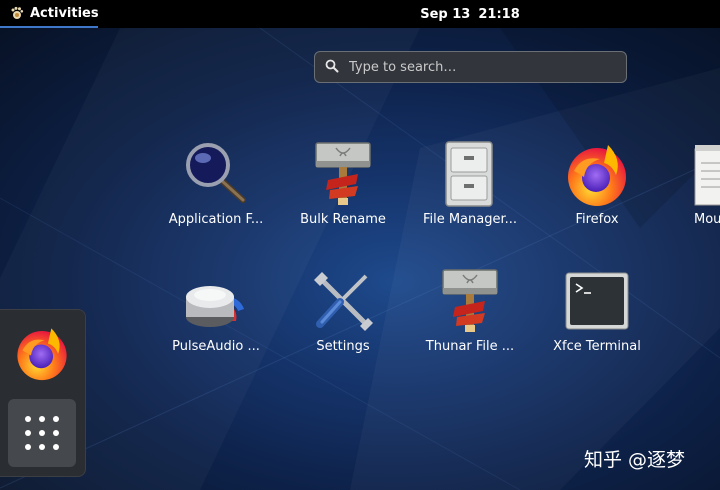 The width and height of the screenshot is (720, 490). What do you see at coordinates (470, 301) in the screenshot?
I see `thunar-icon` at bounding box center [470, 301].